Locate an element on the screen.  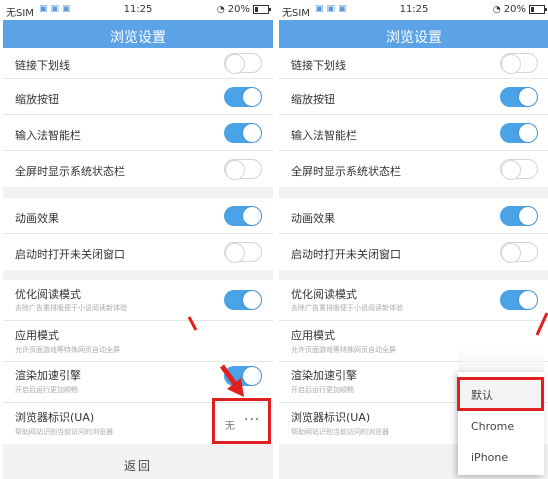
highlight-box-menu is located at coordinates (500, 394).